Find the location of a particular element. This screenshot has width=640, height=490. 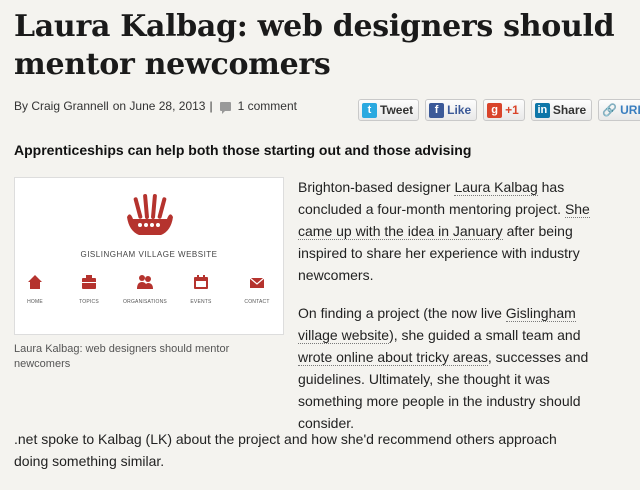

tricky-areas-link: wrote online about tricky areas is located at coordinates (393, 357).